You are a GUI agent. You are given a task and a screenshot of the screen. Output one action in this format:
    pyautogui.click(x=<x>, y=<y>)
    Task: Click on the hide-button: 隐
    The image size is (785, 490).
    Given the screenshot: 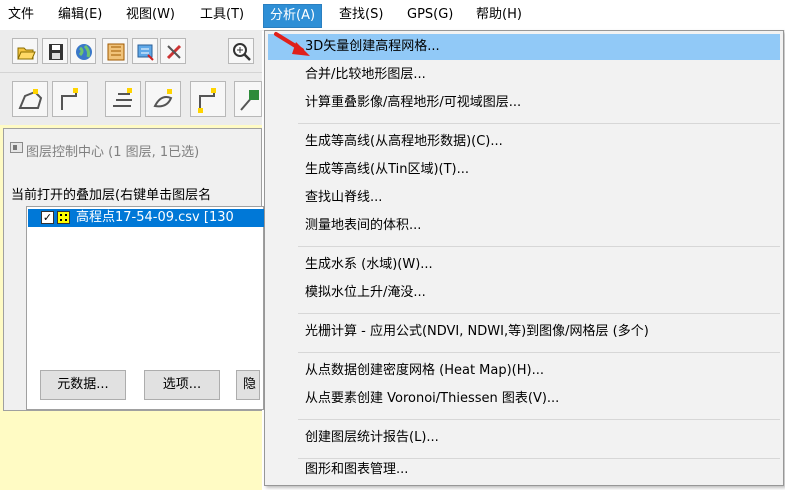 What is the action you would take?
    pyautogui.click(x=248, y=385)
    